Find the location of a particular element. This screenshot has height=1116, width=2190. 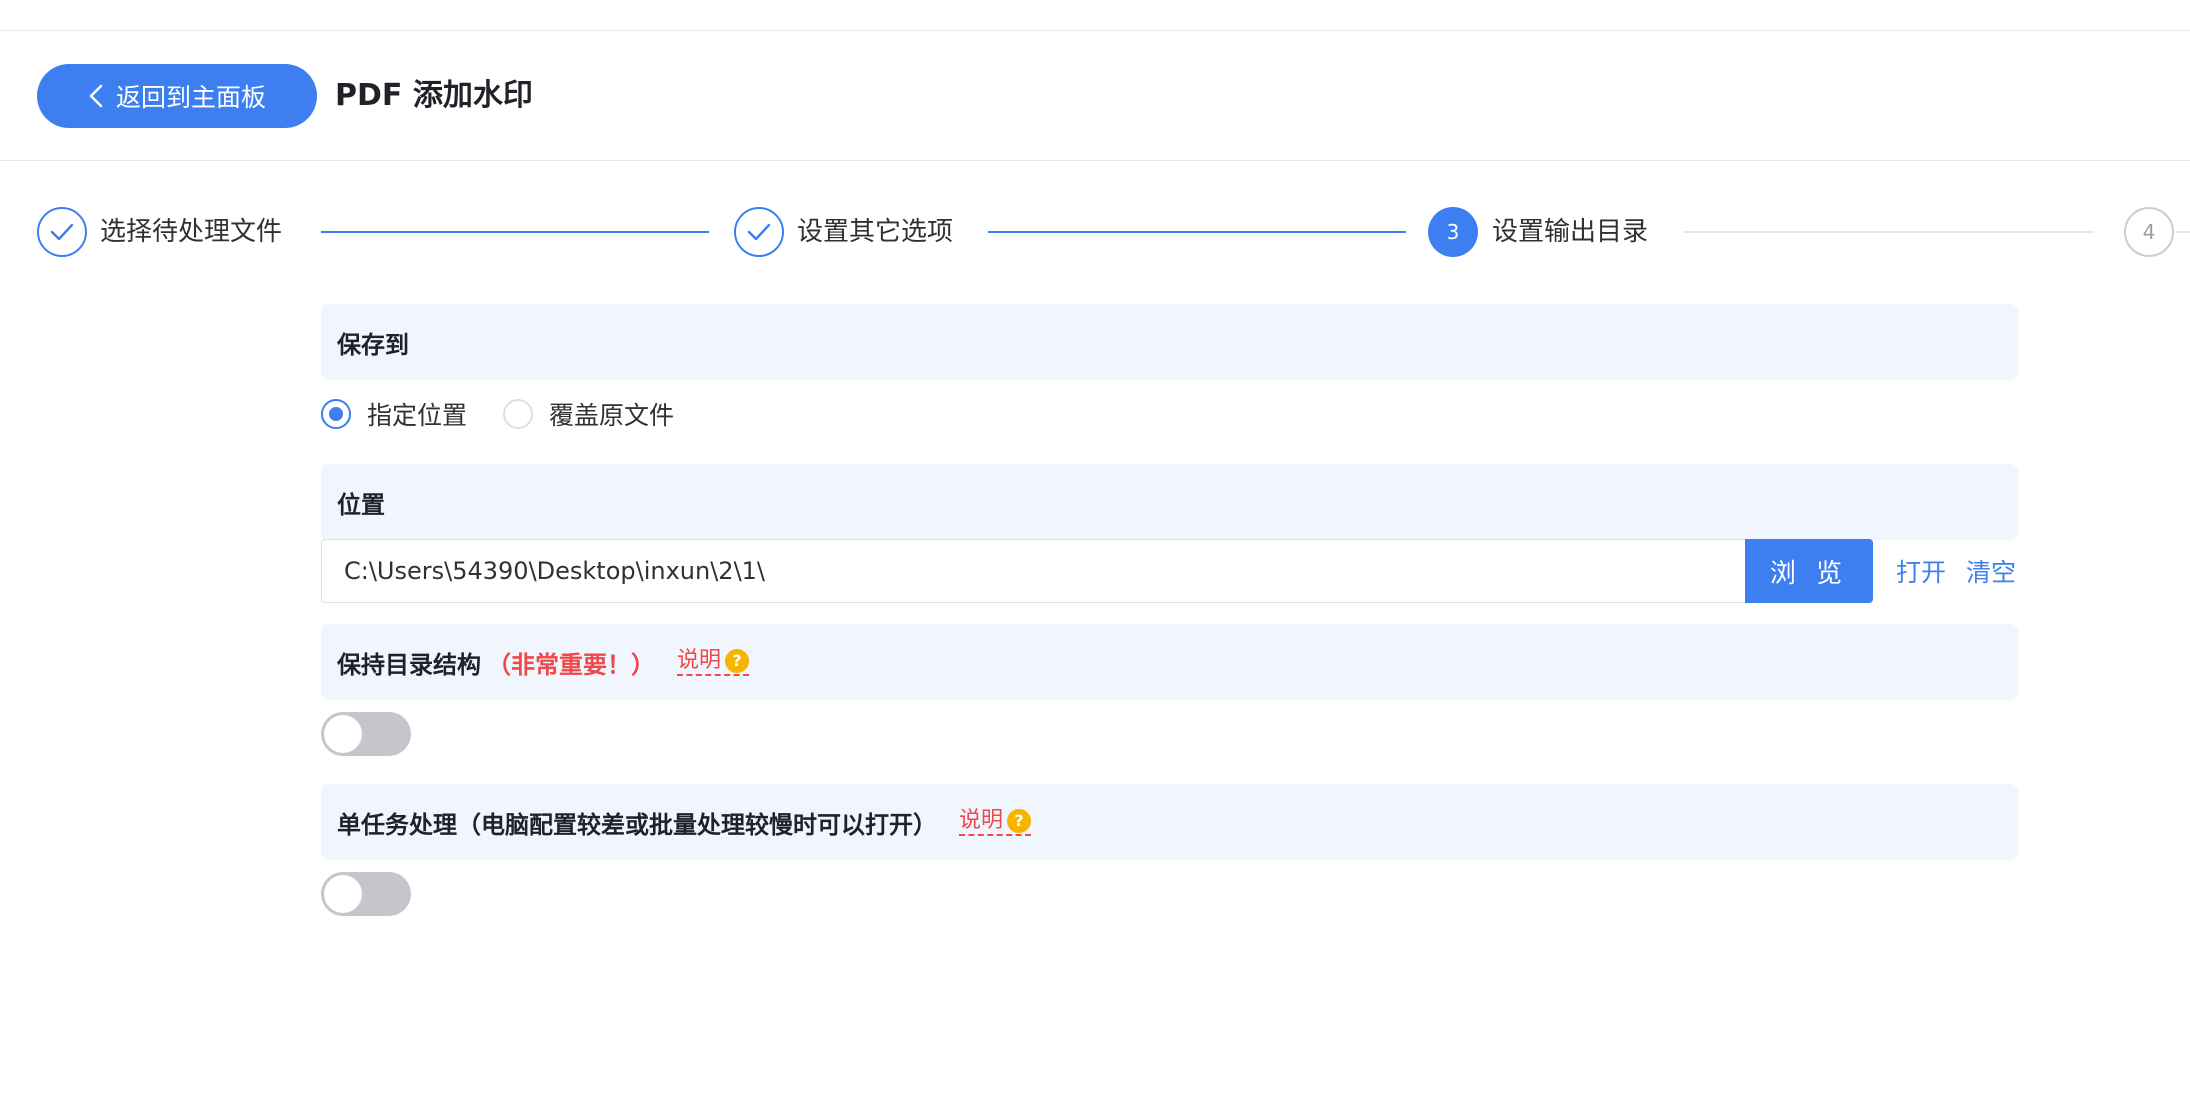

step-2-check-icon is located at coordinates (759, 232).